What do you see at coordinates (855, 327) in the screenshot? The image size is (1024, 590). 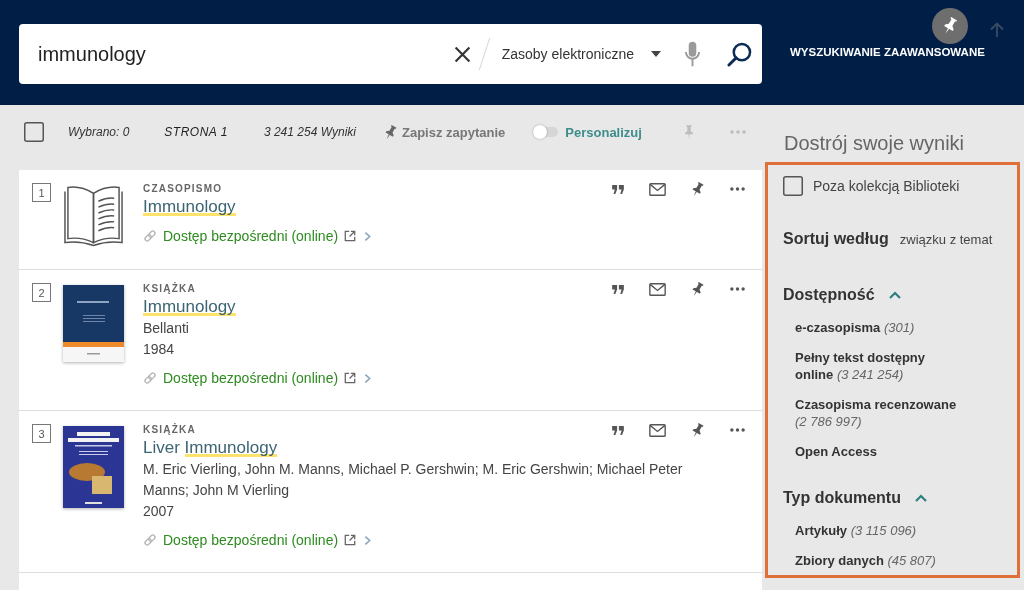 I see `facet-item: e-czasopisma (301)` at bounding box center [855, 327].